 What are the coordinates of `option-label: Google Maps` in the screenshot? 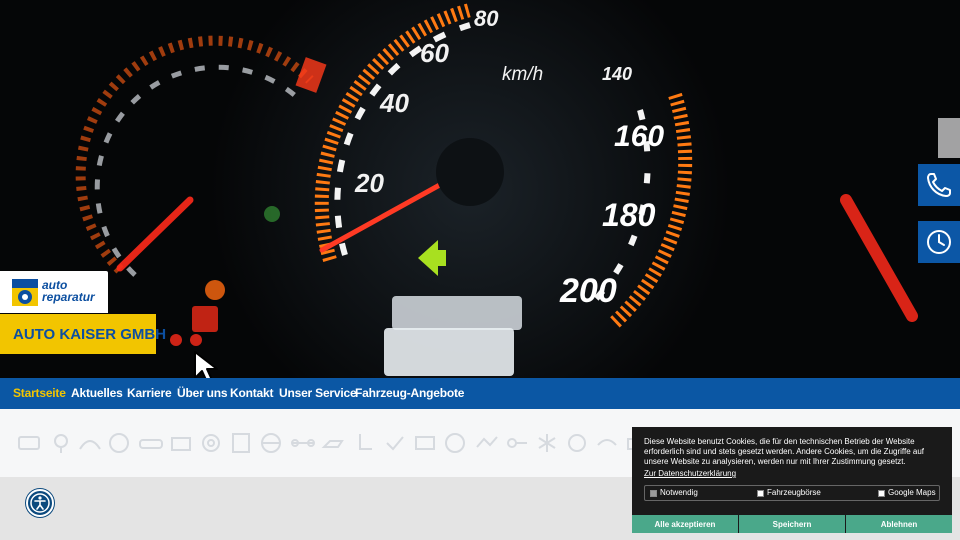 It's located at (912, 492).